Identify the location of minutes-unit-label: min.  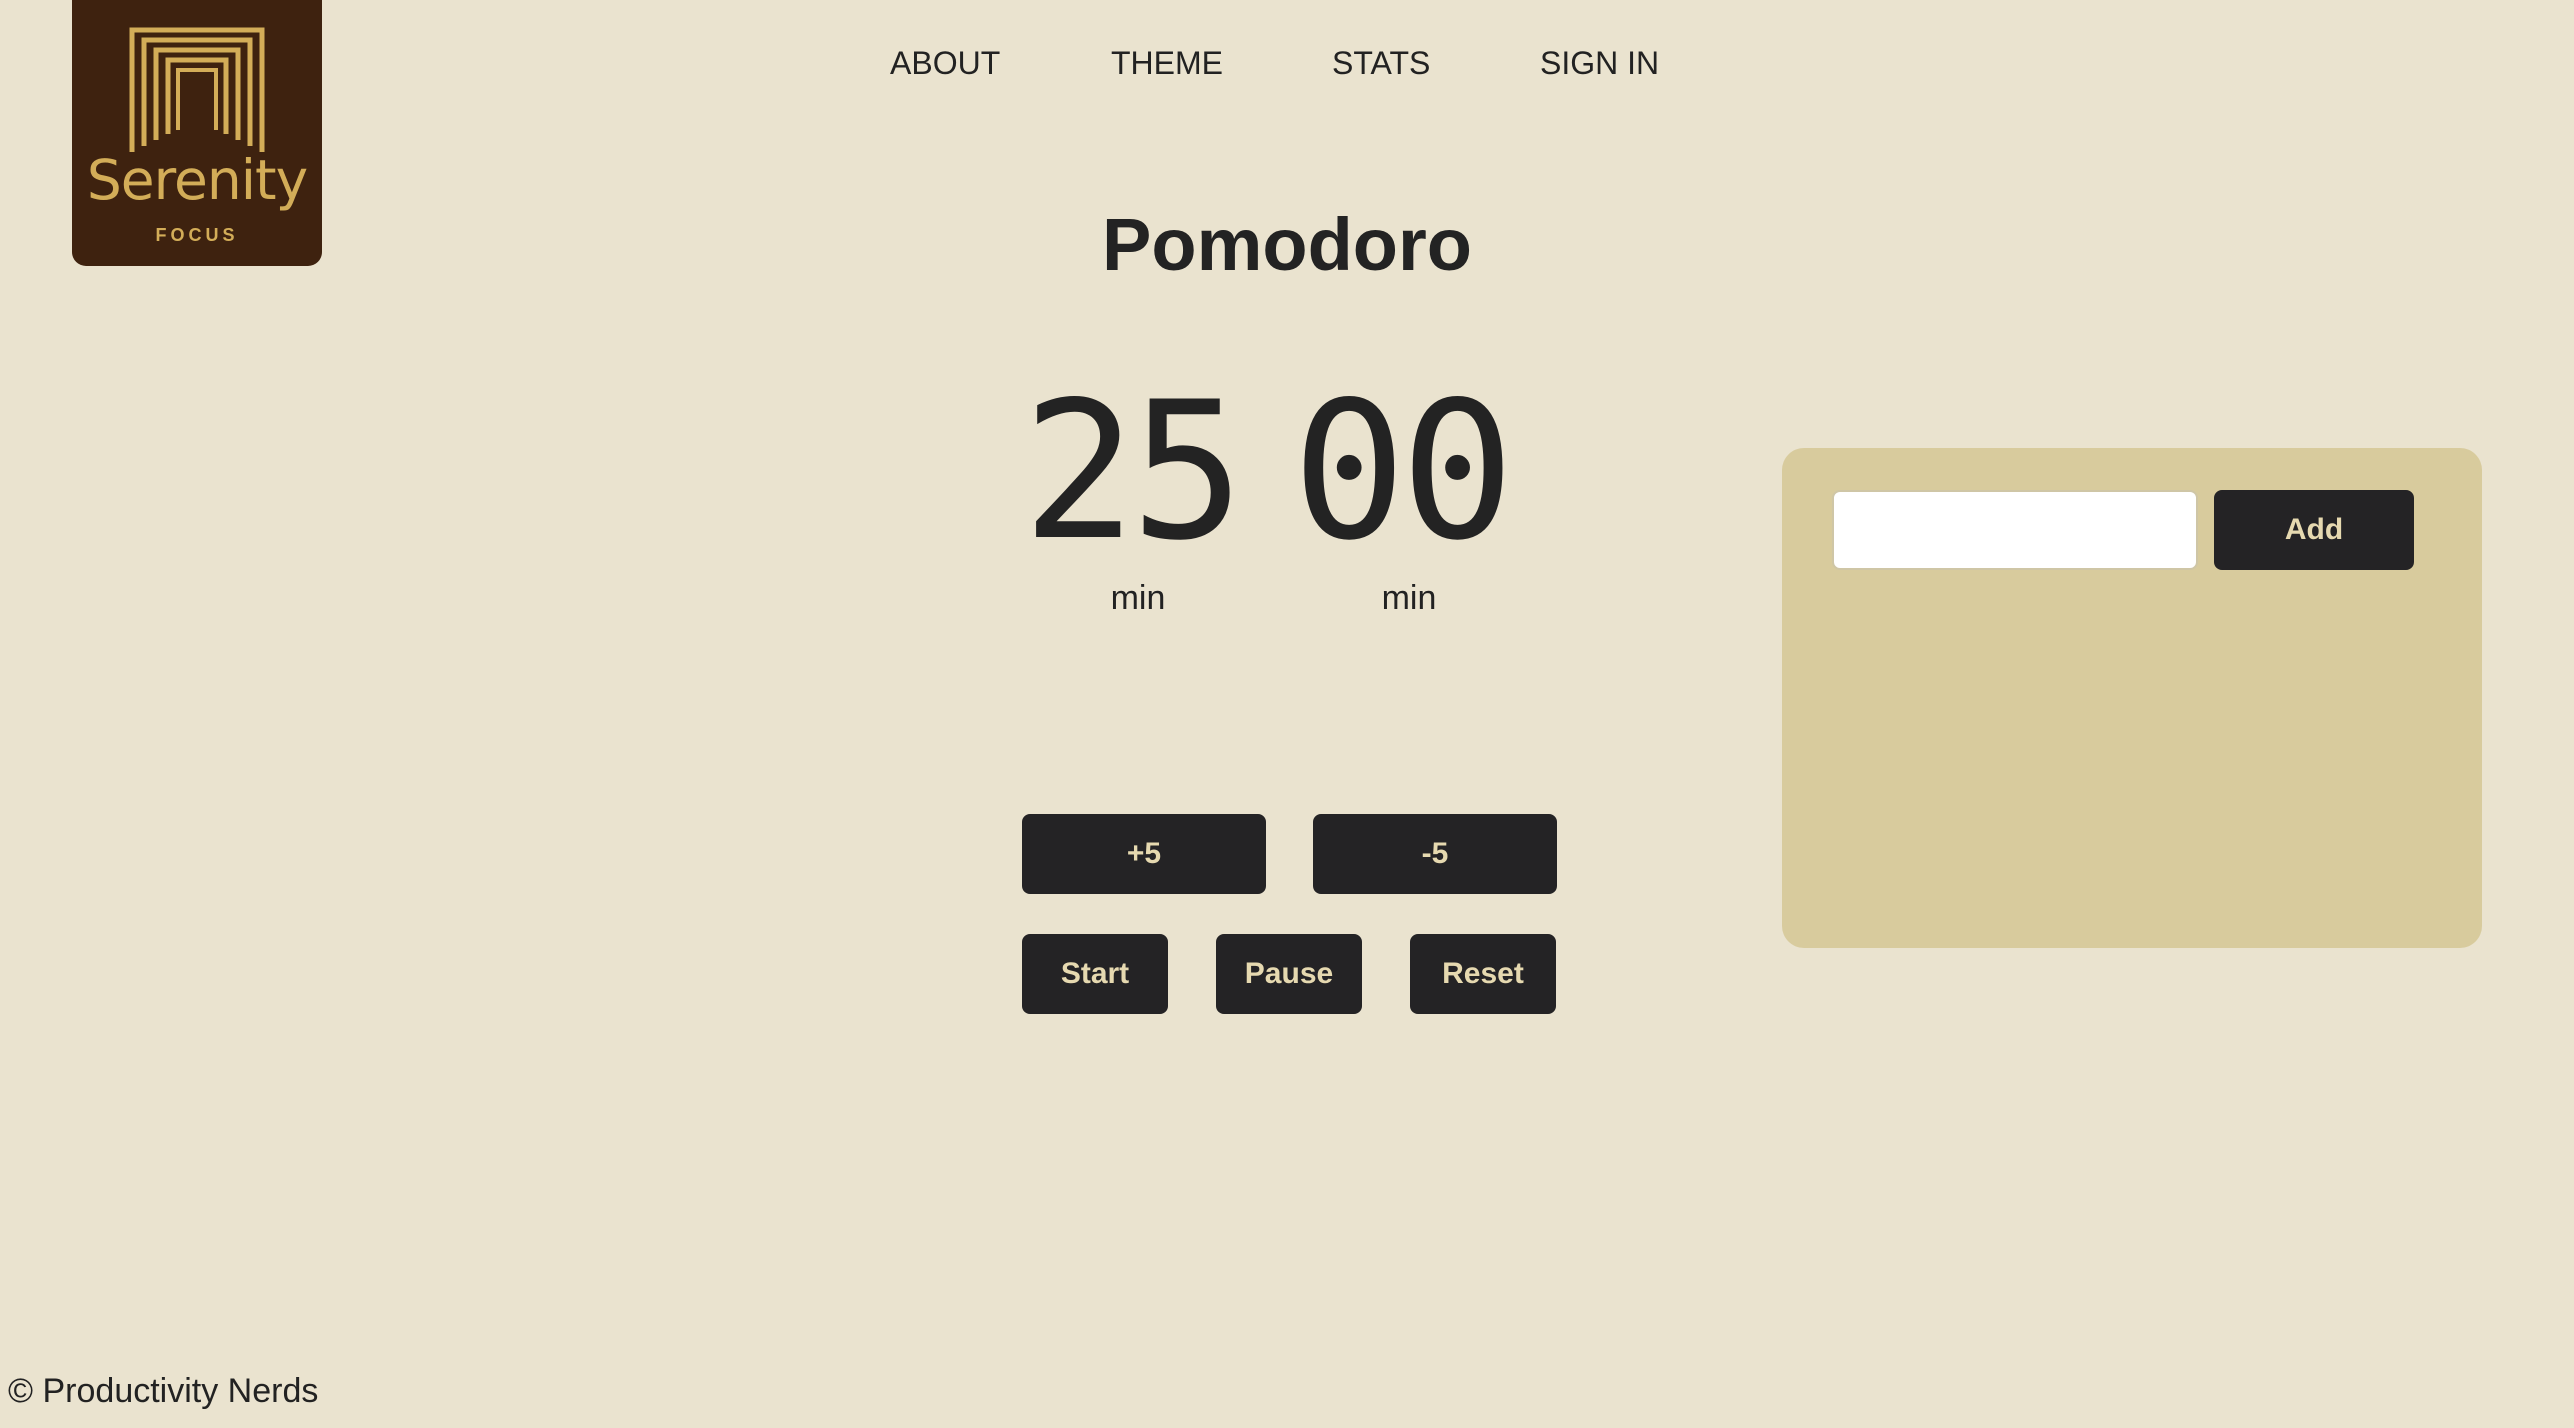
(1138, 598).